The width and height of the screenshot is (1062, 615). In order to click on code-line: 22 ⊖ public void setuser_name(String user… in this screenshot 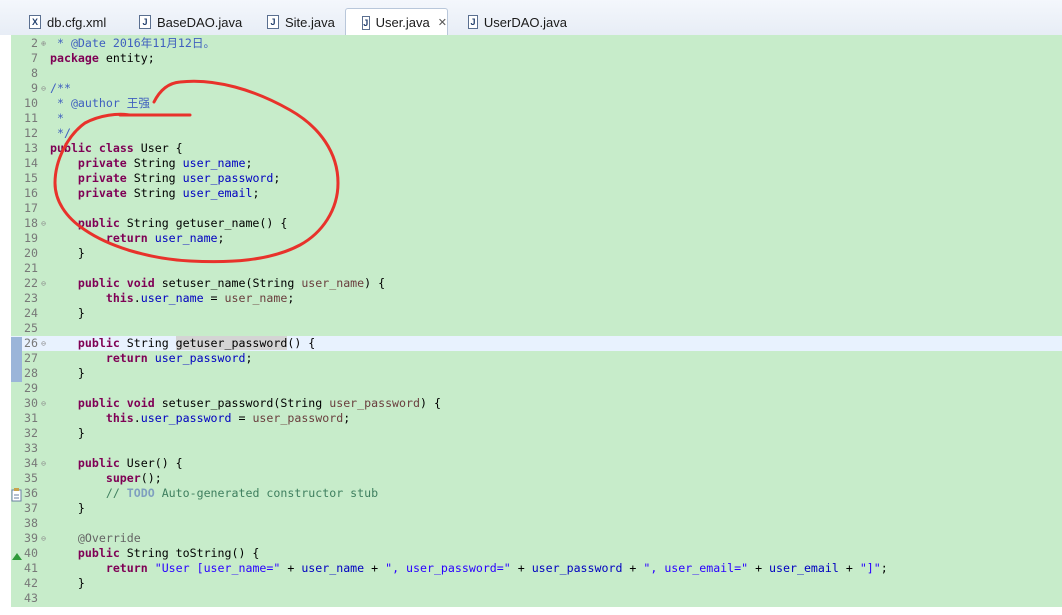, I will do `click(531, 283)`.